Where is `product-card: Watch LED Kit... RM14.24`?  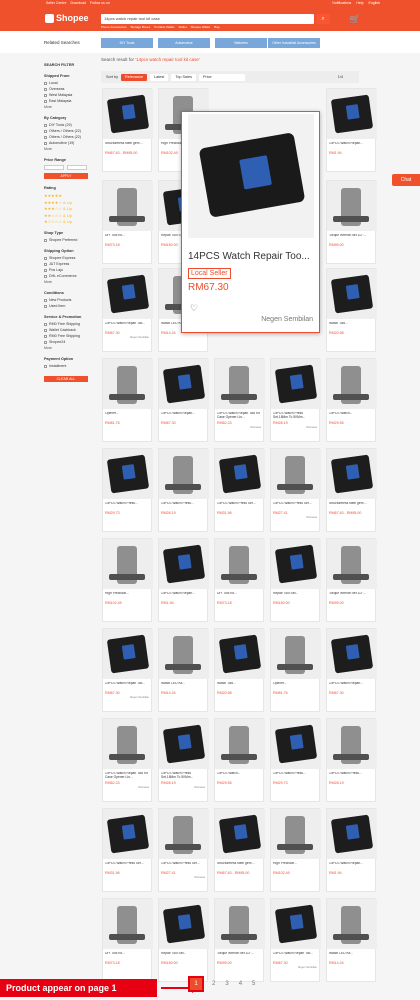 product-card: Watch LED Kit... RM14.24 is located at coordinates (351, 940).